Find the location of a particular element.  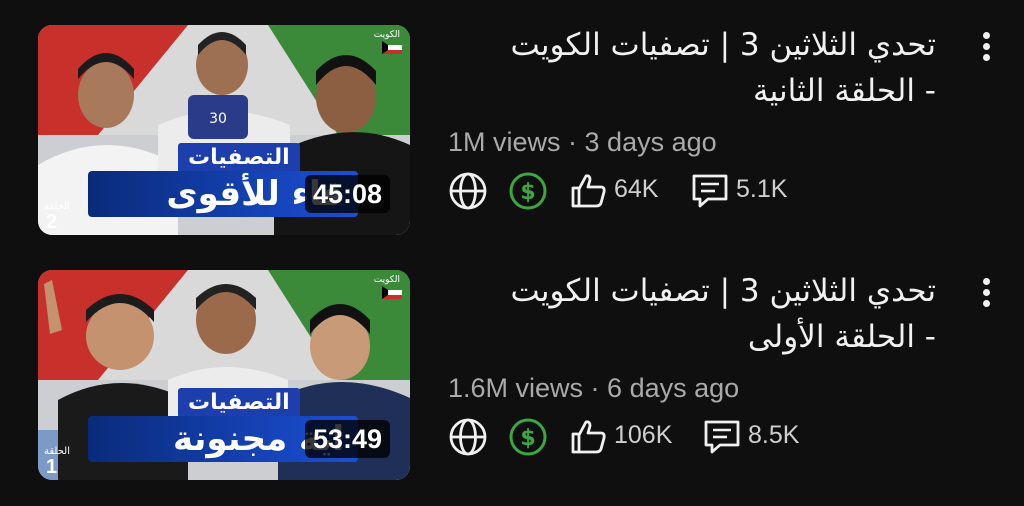

episode-number: 1 is located at coordinates (52, 467).